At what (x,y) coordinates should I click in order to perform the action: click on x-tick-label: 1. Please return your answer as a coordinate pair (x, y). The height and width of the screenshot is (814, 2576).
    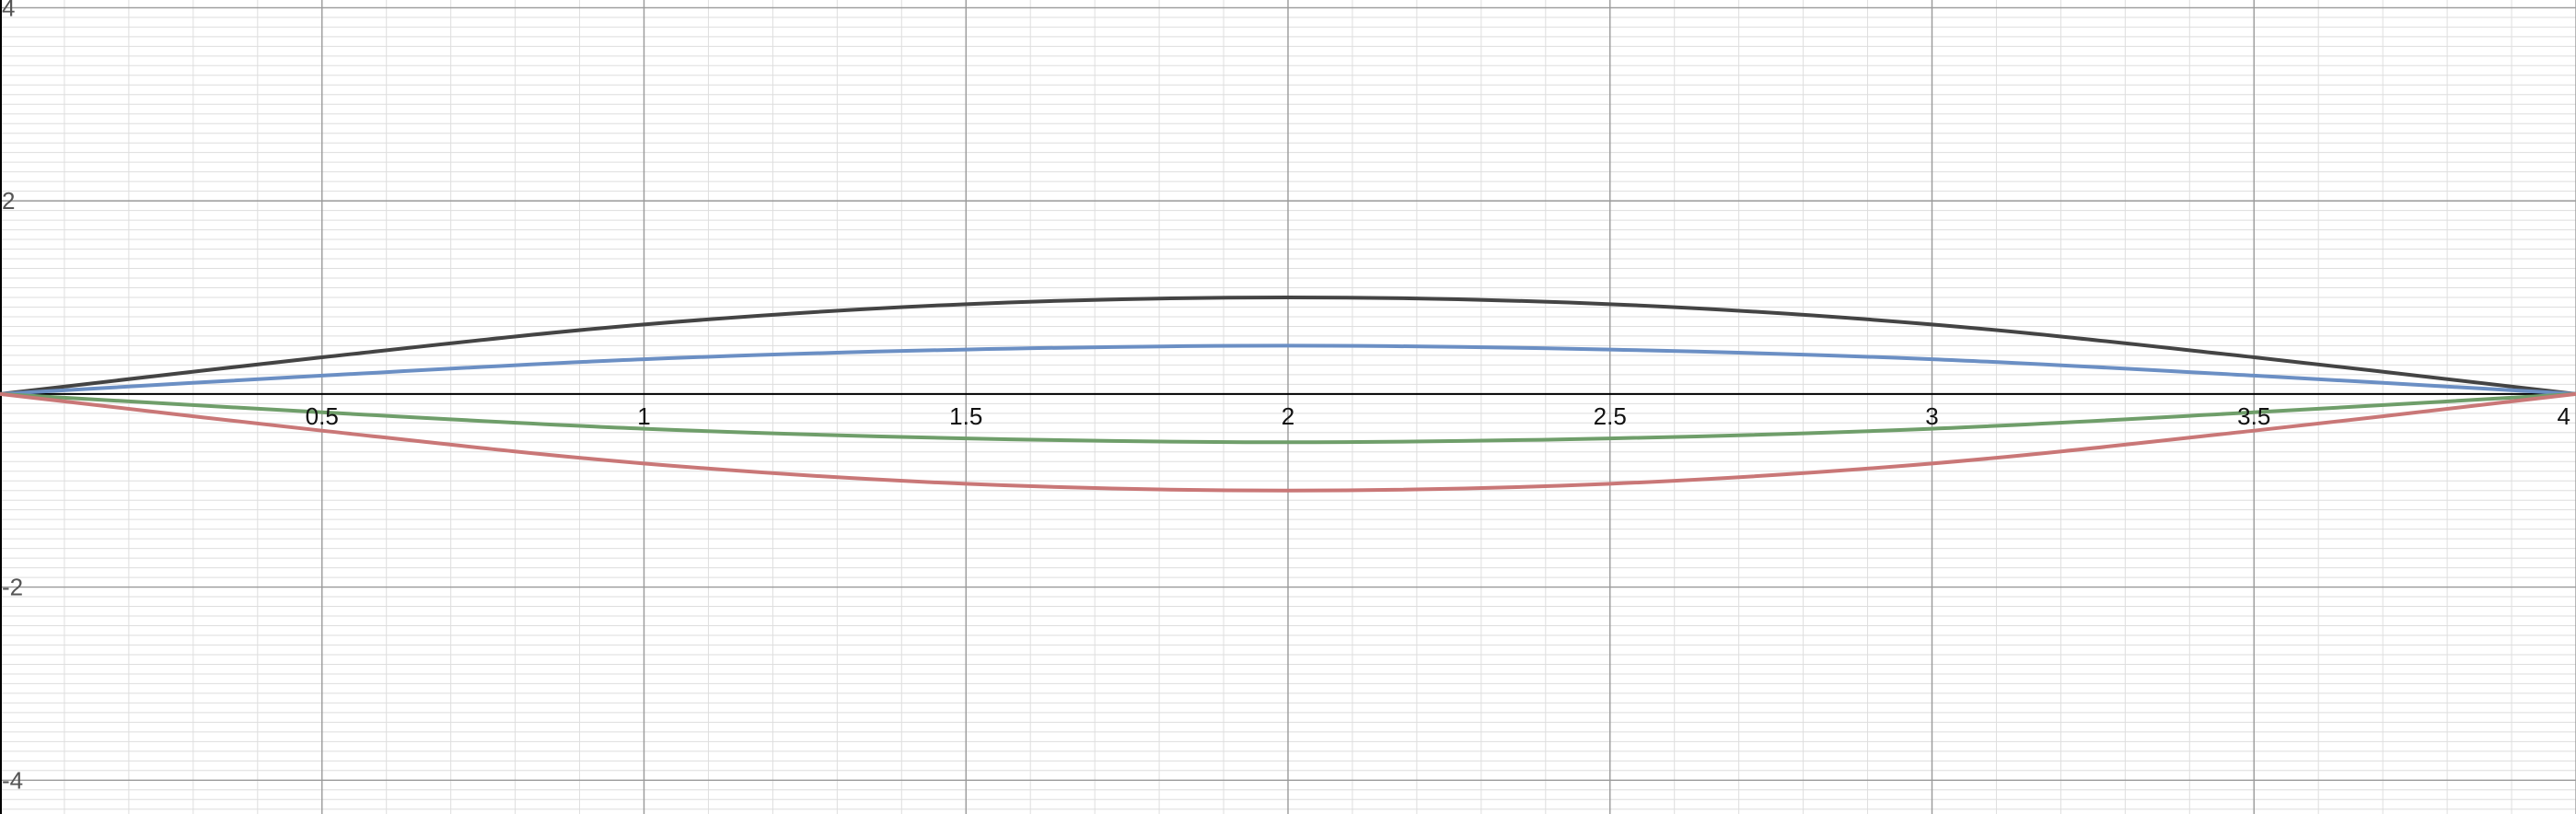
    Looking at the image, I should click on (643, 416).